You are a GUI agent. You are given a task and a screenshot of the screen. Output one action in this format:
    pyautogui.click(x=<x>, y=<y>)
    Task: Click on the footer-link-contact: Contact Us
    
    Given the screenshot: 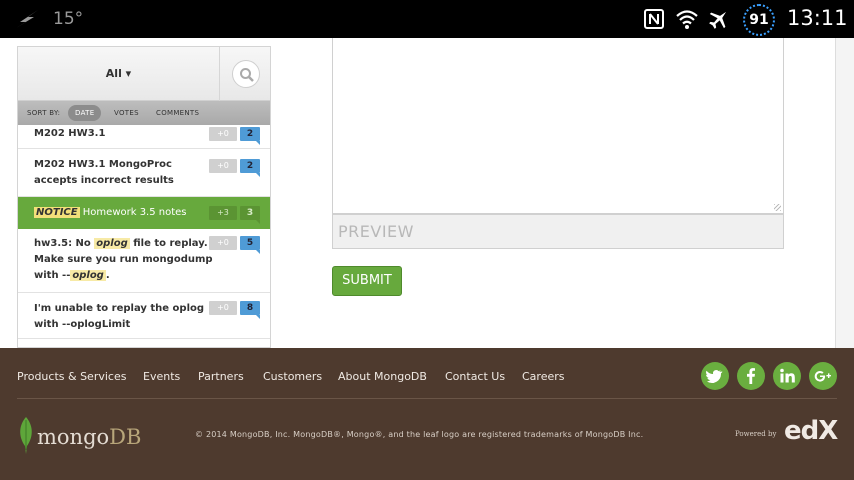 What is the action you would take?
    pyautogui.click(x=475, y=376)
    